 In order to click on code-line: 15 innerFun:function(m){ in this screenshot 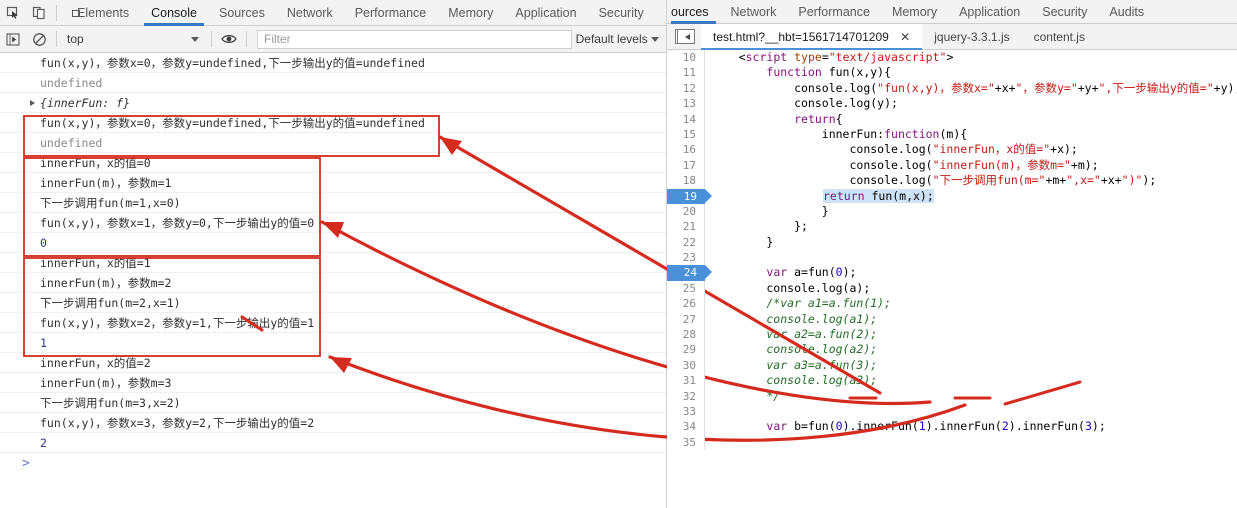, I will do `click(952, 134)`.